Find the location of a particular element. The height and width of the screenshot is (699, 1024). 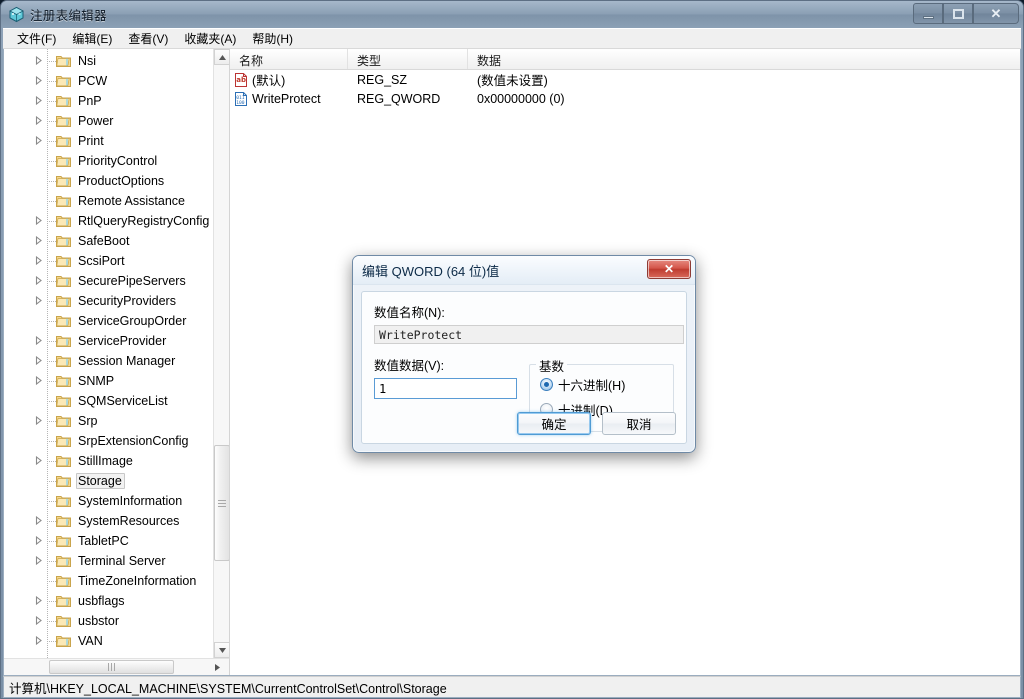

string-value-icon: ab is located at coordinates (241, 79).